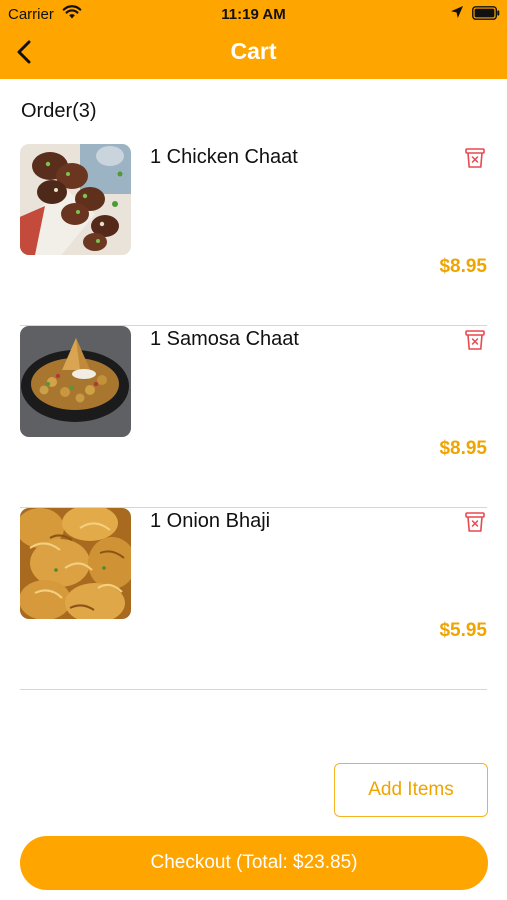 This screenshot has width=507, height=900. I want to click on status-bar: Carrier 11:19 AM, so click(253, 14).